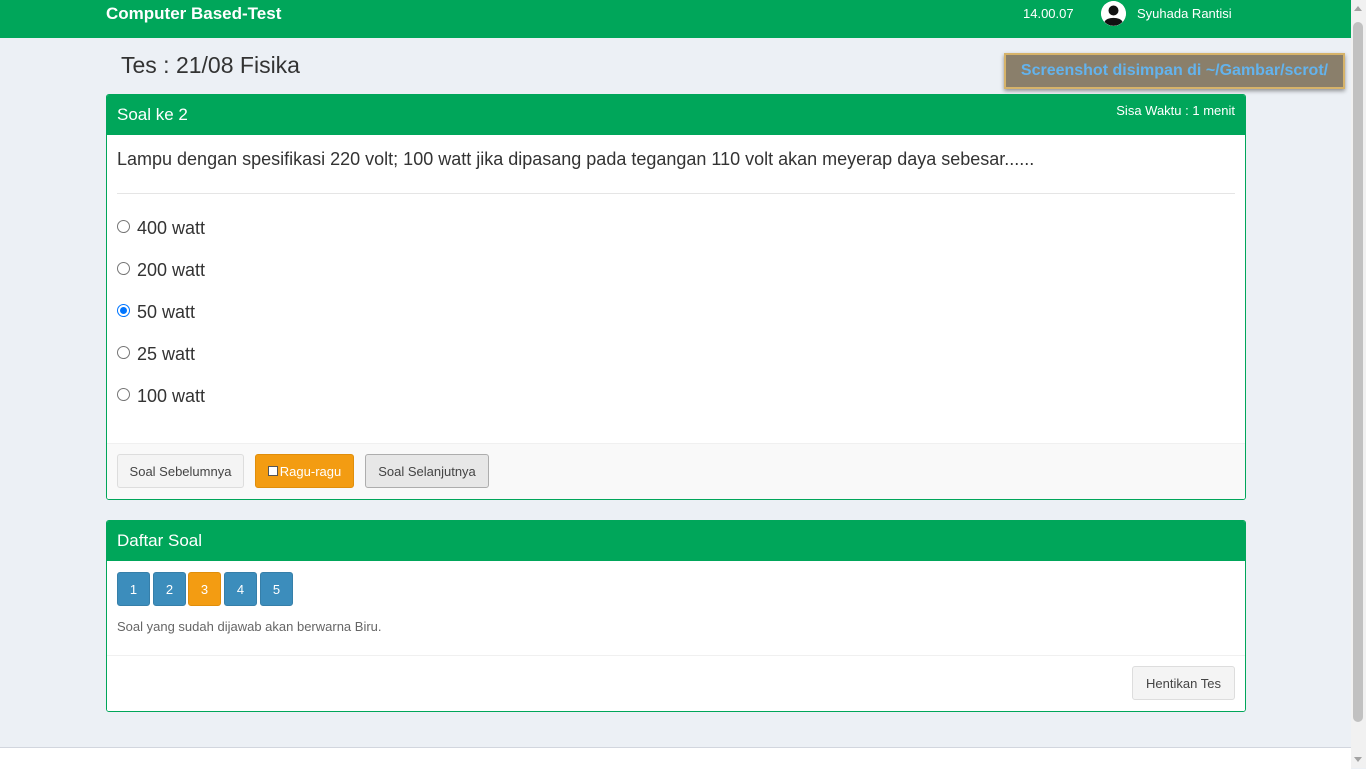 This screenshot has width=1366, height=769. Describe the element at coordinates (1113, 13) in the screenshot. I see `user-avatar-icon` at that location.